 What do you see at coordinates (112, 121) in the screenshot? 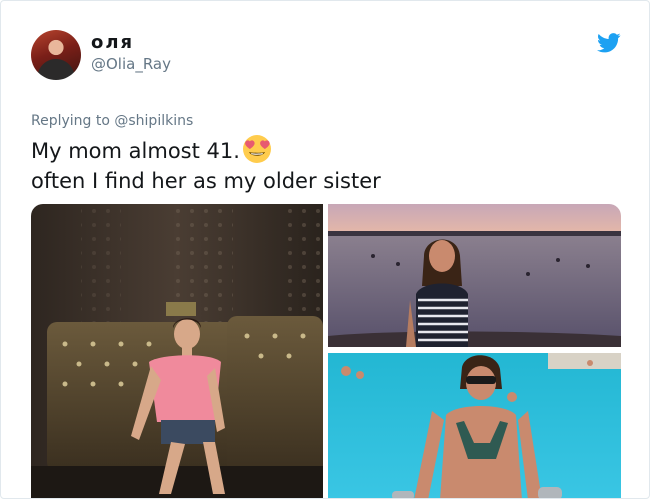
I see `replying-to: Replying to @shipilkins` at bounding box center [112, 121].